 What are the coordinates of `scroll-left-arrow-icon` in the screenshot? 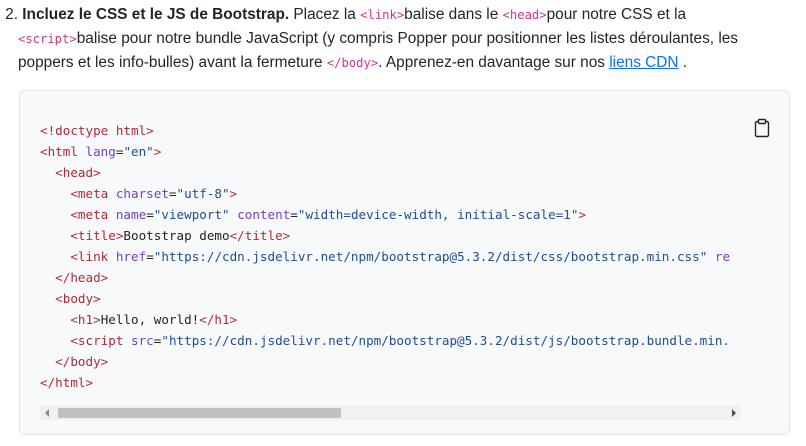 It's located at (47, 413).